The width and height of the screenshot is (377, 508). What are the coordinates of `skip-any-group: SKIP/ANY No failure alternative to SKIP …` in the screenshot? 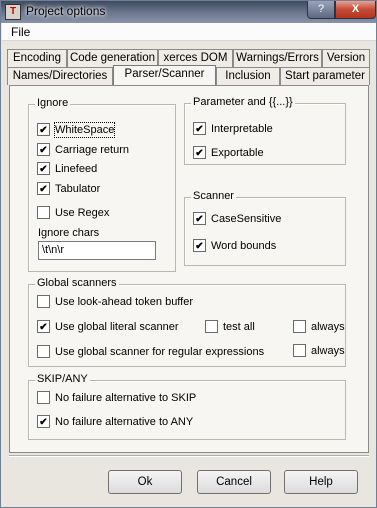 It's located at (187, 406).